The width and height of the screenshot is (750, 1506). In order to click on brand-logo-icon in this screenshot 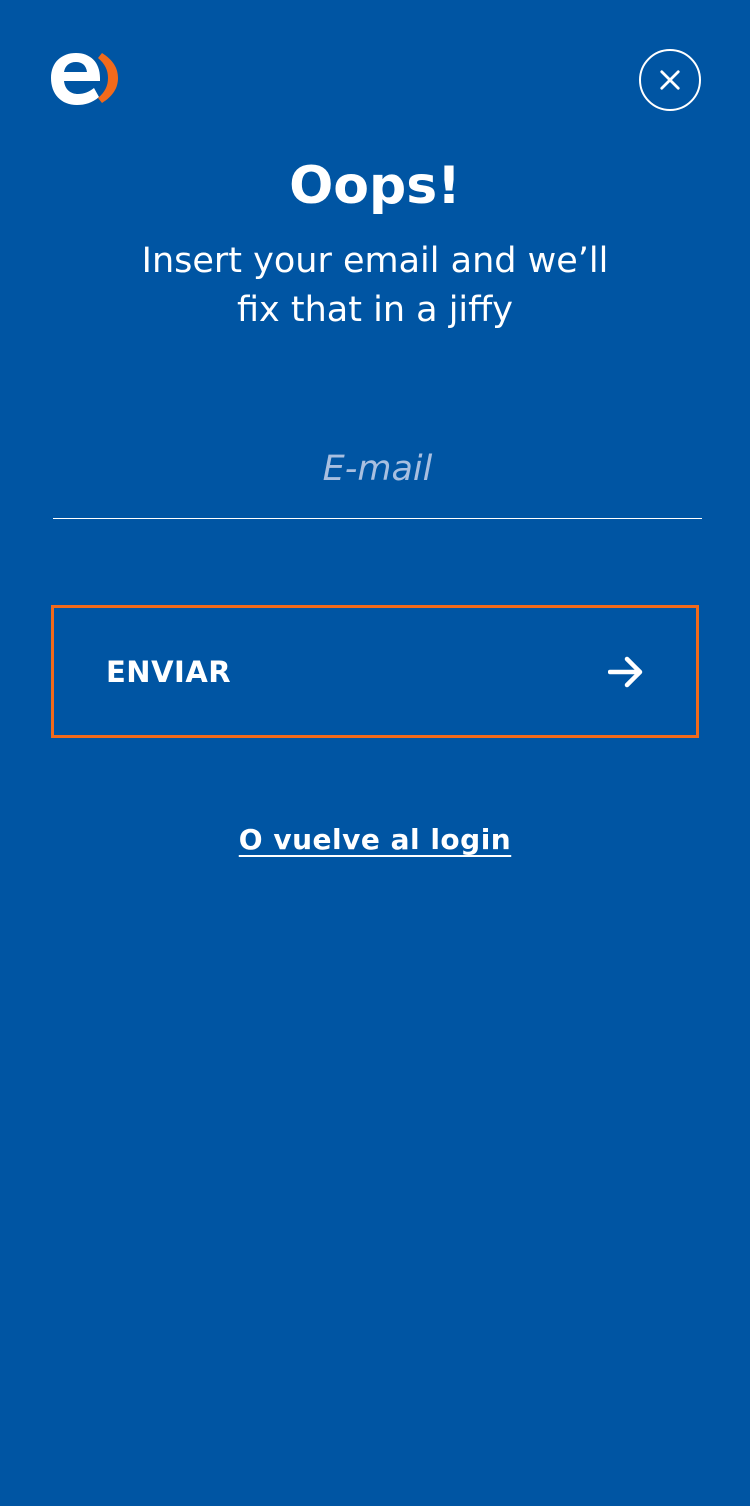, I will do `click(84, 79)`.